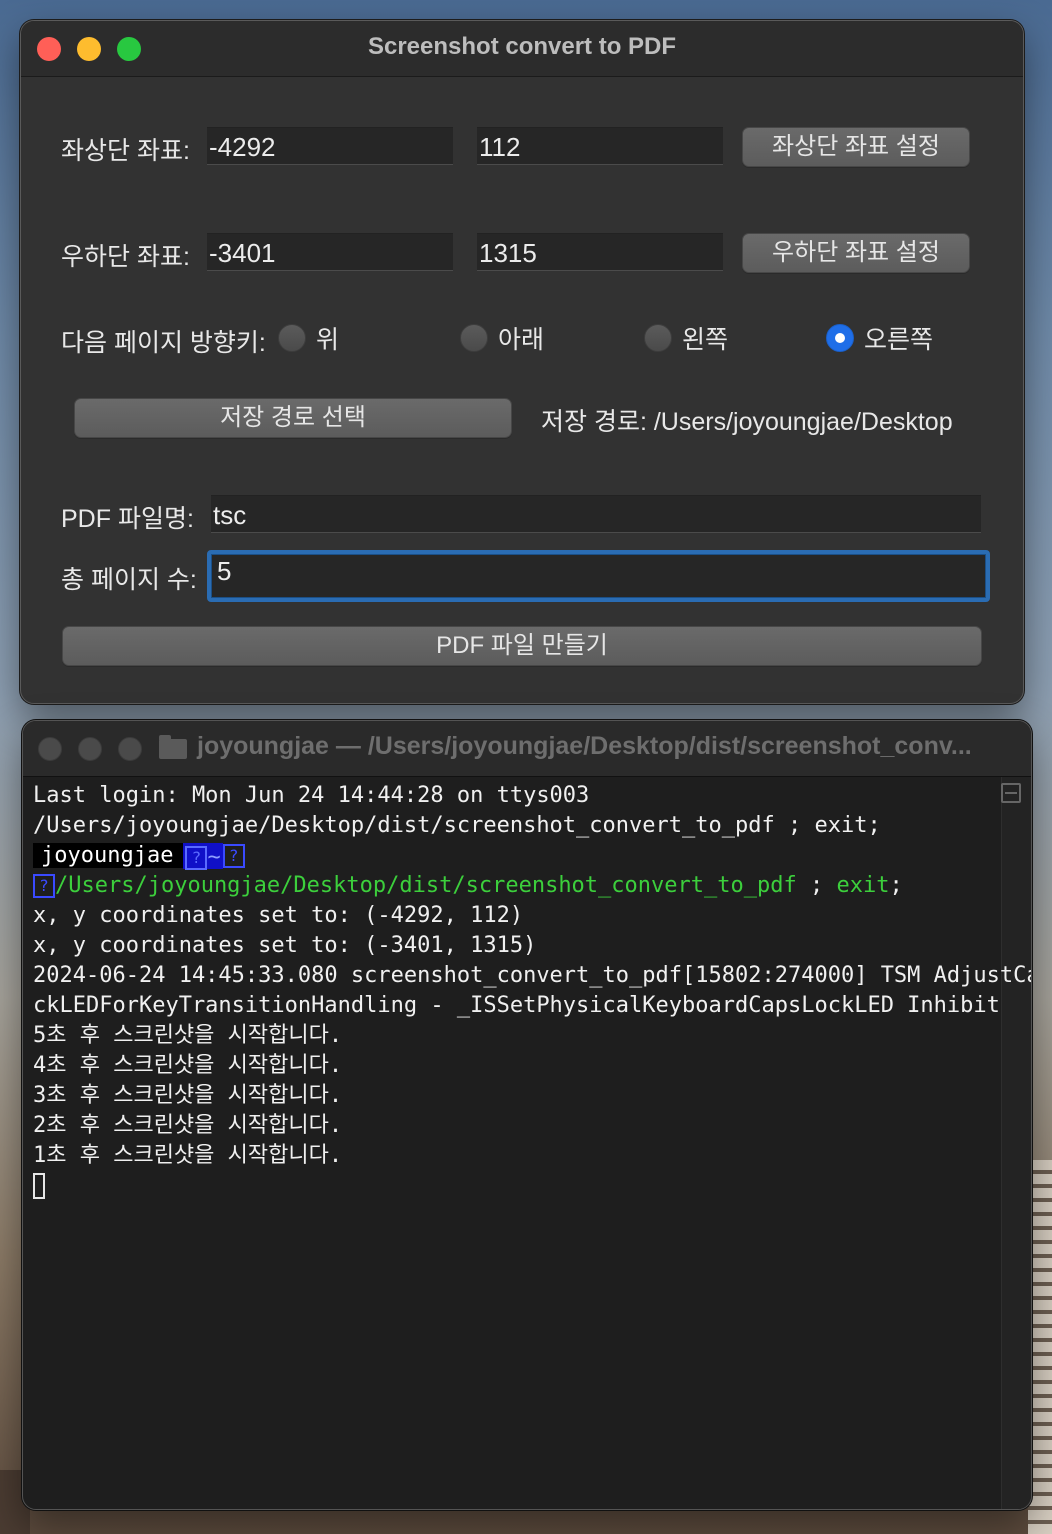  I want to click on scroll-split-icon, so click(1011, 793).